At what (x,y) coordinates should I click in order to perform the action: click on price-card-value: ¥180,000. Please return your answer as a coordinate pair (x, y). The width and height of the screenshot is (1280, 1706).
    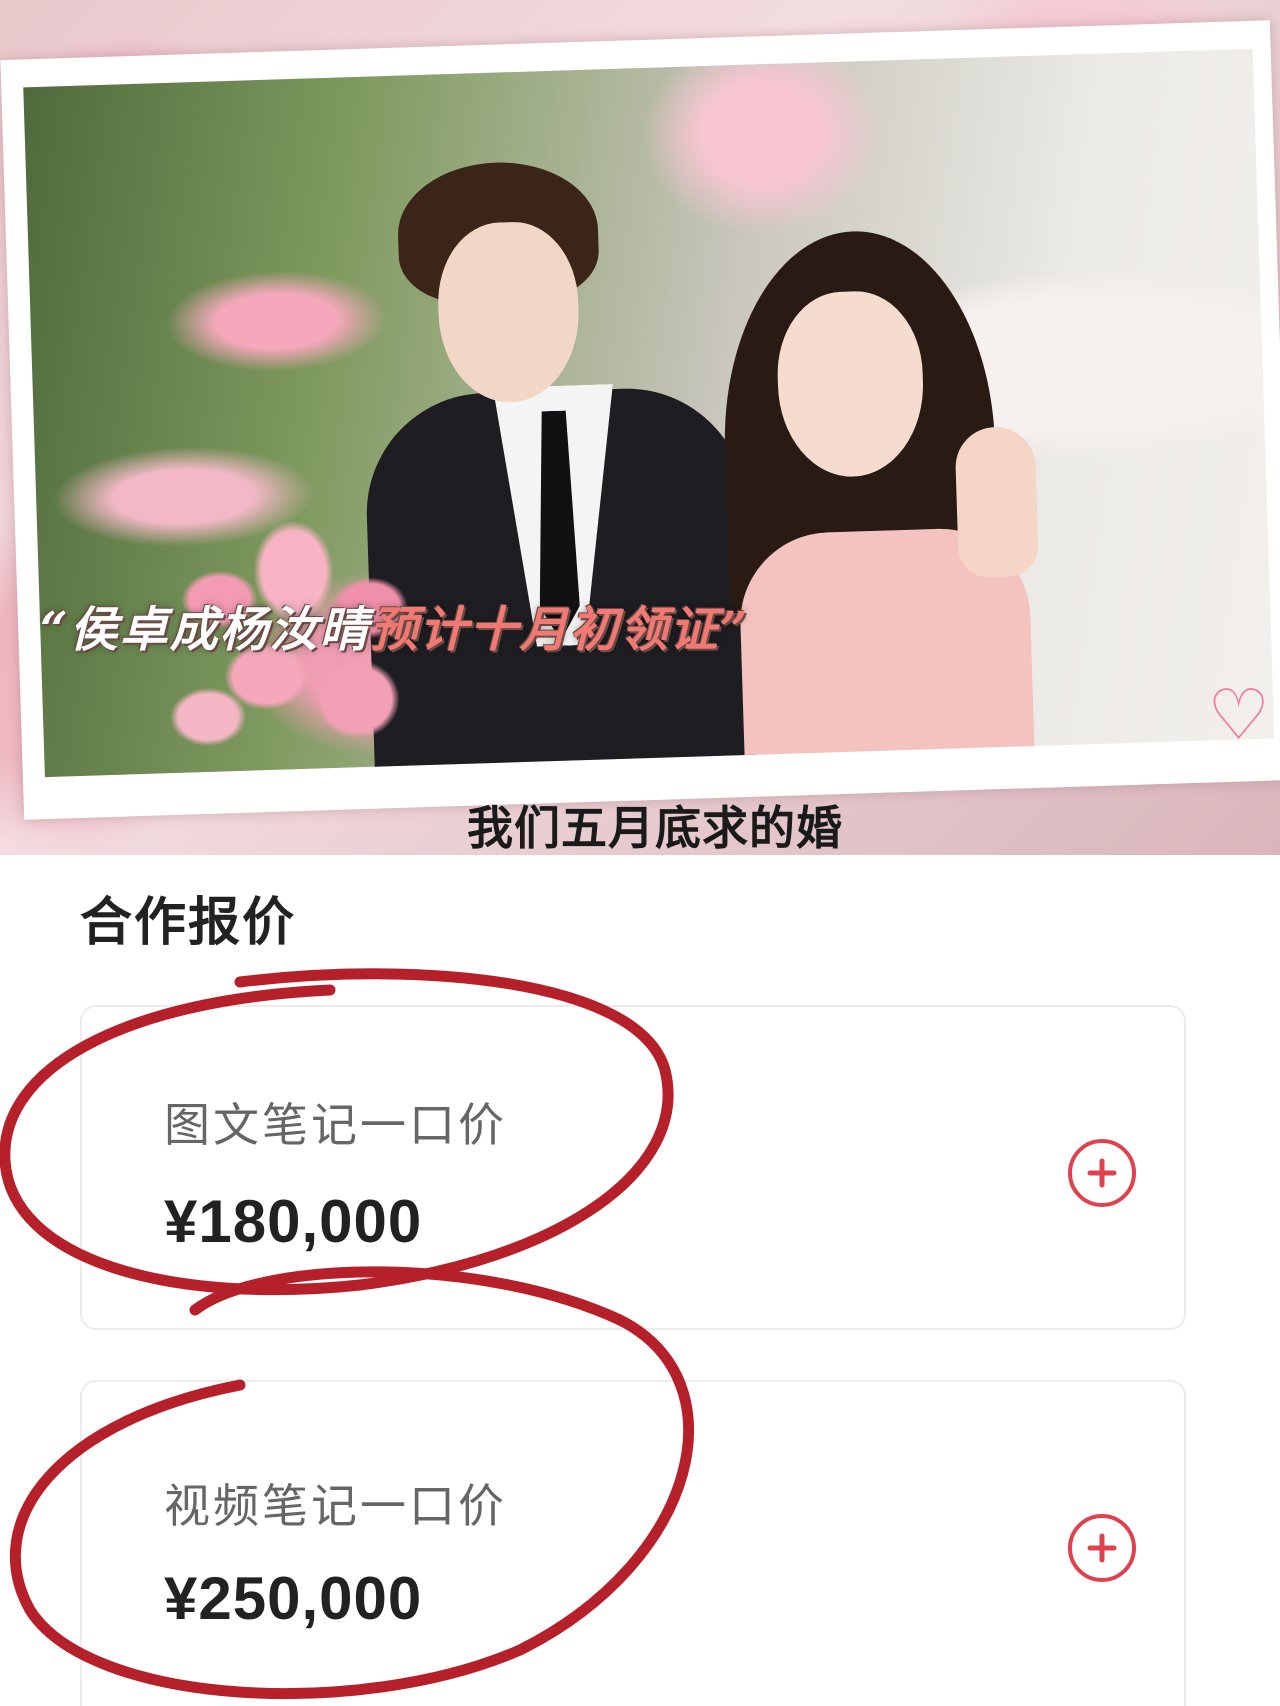
    Looking at the image, I should click on (293, 1221).